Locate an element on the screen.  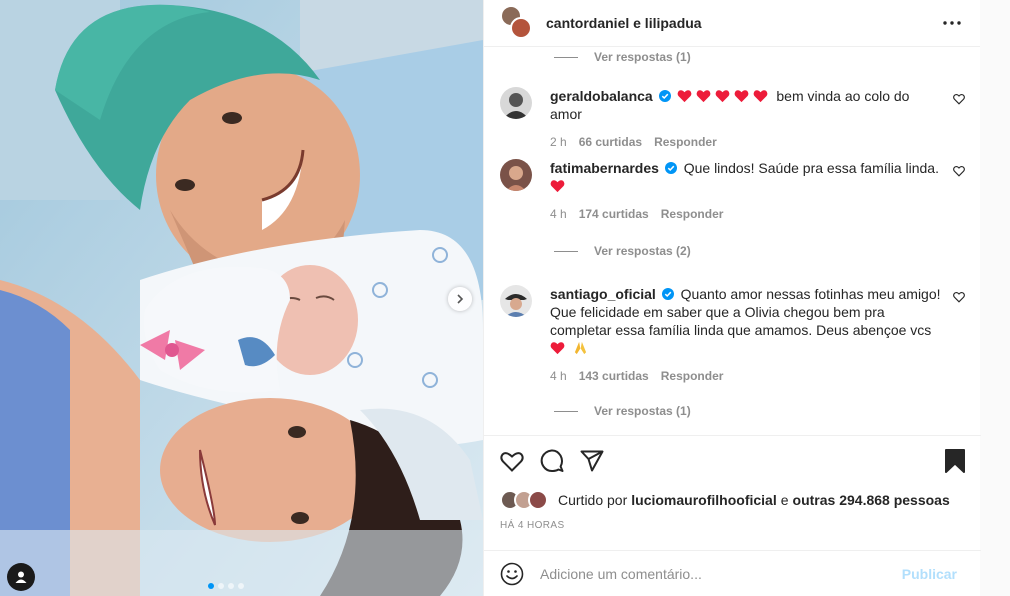
liked-by-avatars is located at coordinates (528, 500).